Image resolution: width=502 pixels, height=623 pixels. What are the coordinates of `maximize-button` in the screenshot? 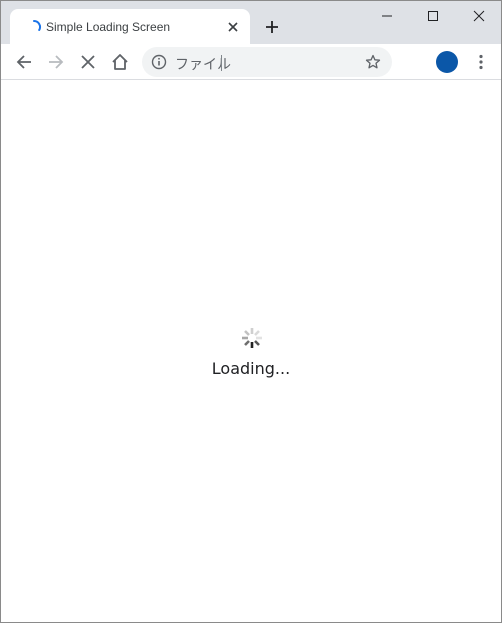 It's located at (433, 16).